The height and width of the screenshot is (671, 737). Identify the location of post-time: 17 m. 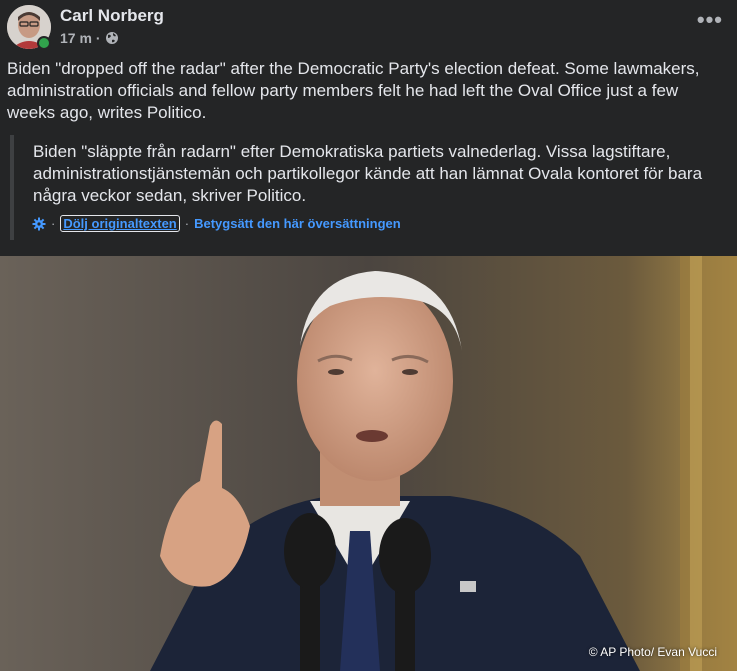
(76, 38).